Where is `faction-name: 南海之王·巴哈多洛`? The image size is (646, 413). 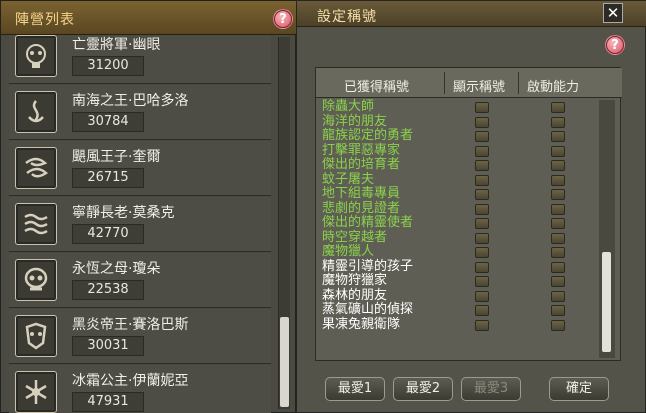 faction-name: 南海之王·巴哈多洛 is located at coordinates (130, 101).